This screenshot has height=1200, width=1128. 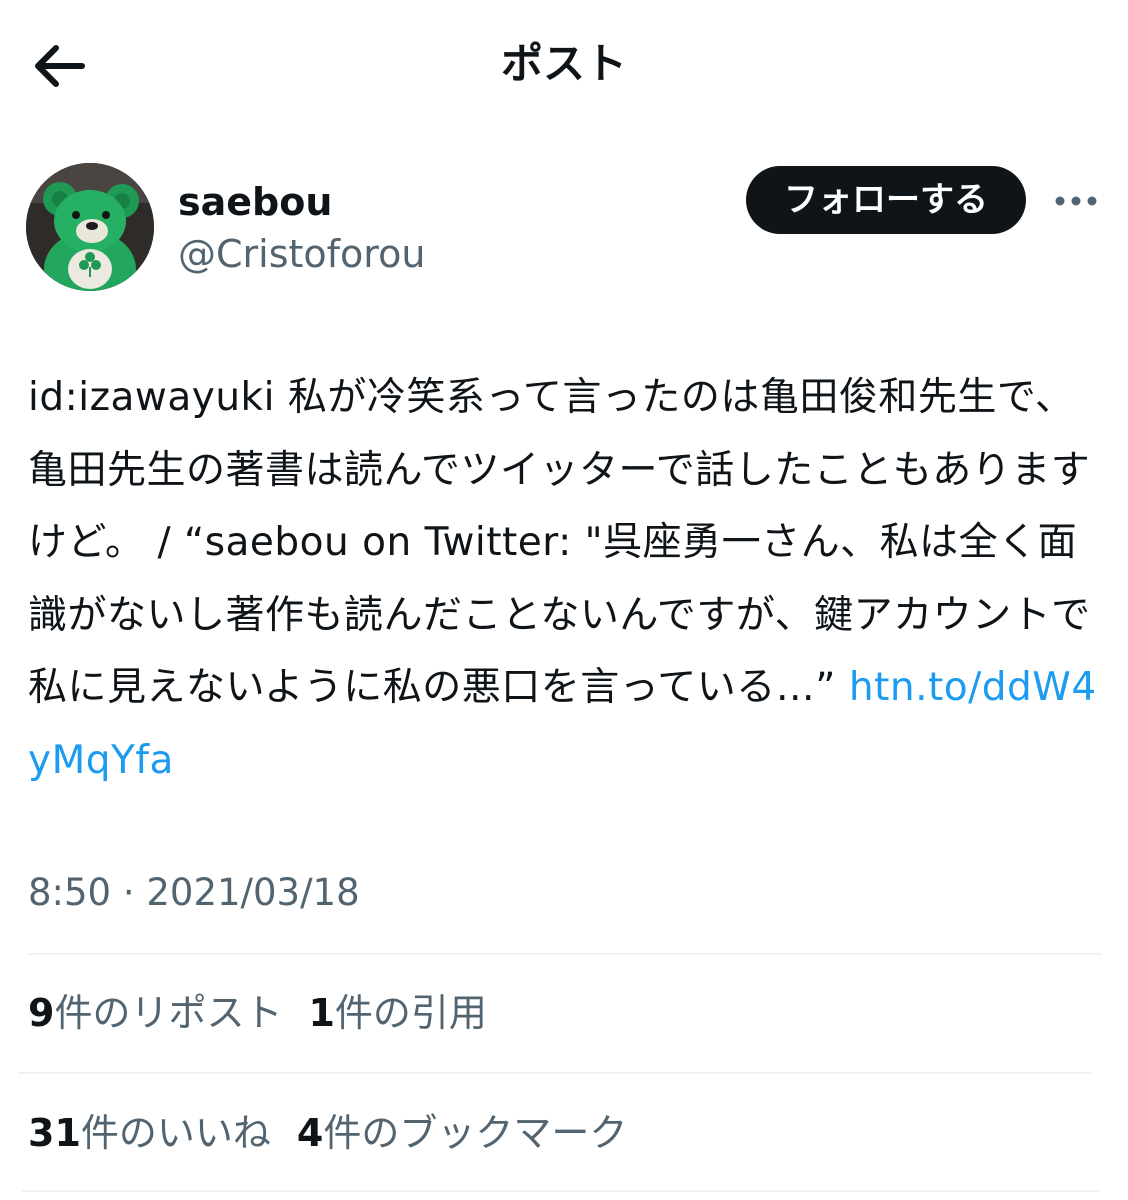 I want to click on likes-stat: 31件のいいね, so click(x=149, y=1133).